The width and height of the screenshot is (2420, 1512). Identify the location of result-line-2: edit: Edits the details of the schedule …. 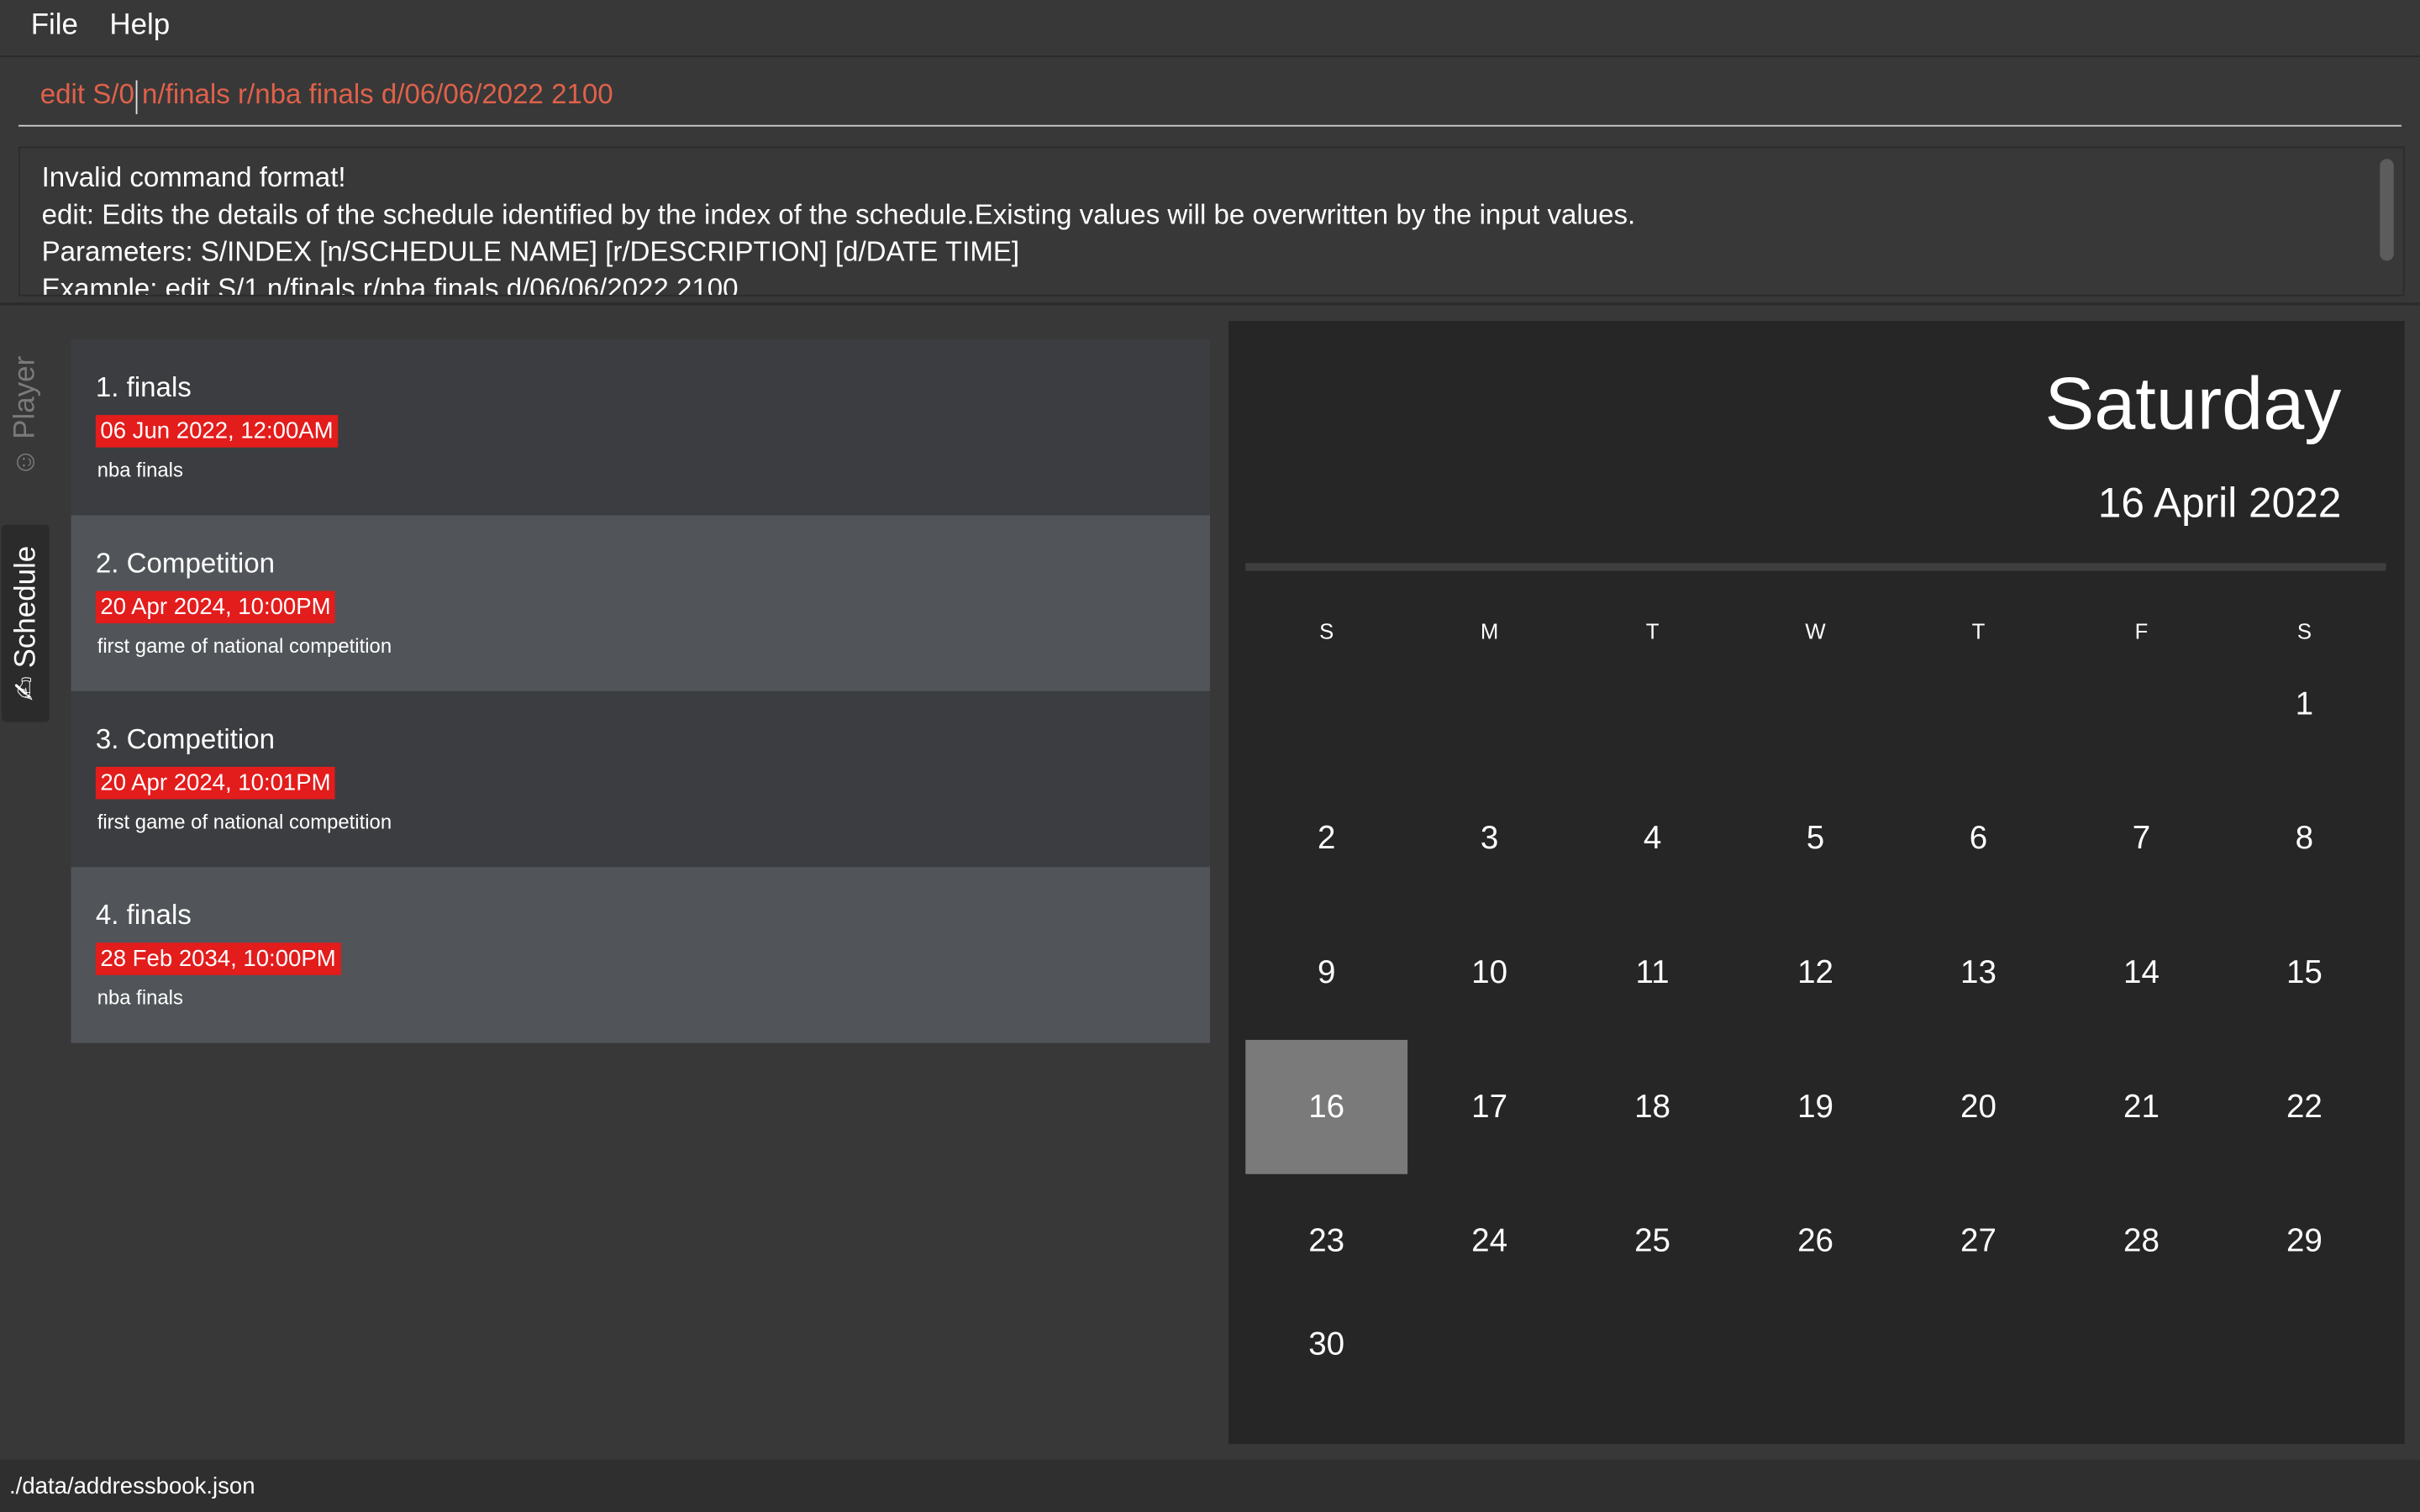
(839, 214).